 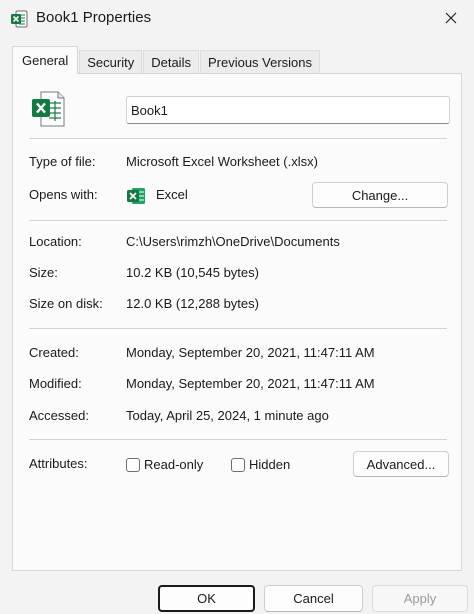 I want to click on modified-label: Modified:, so click(x=55, y=383).